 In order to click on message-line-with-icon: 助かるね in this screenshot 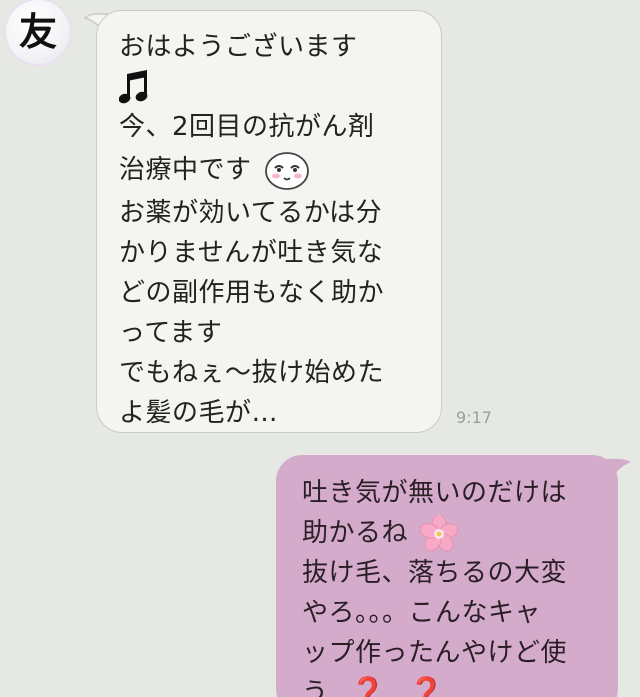, I will do `click(454, 533)`.